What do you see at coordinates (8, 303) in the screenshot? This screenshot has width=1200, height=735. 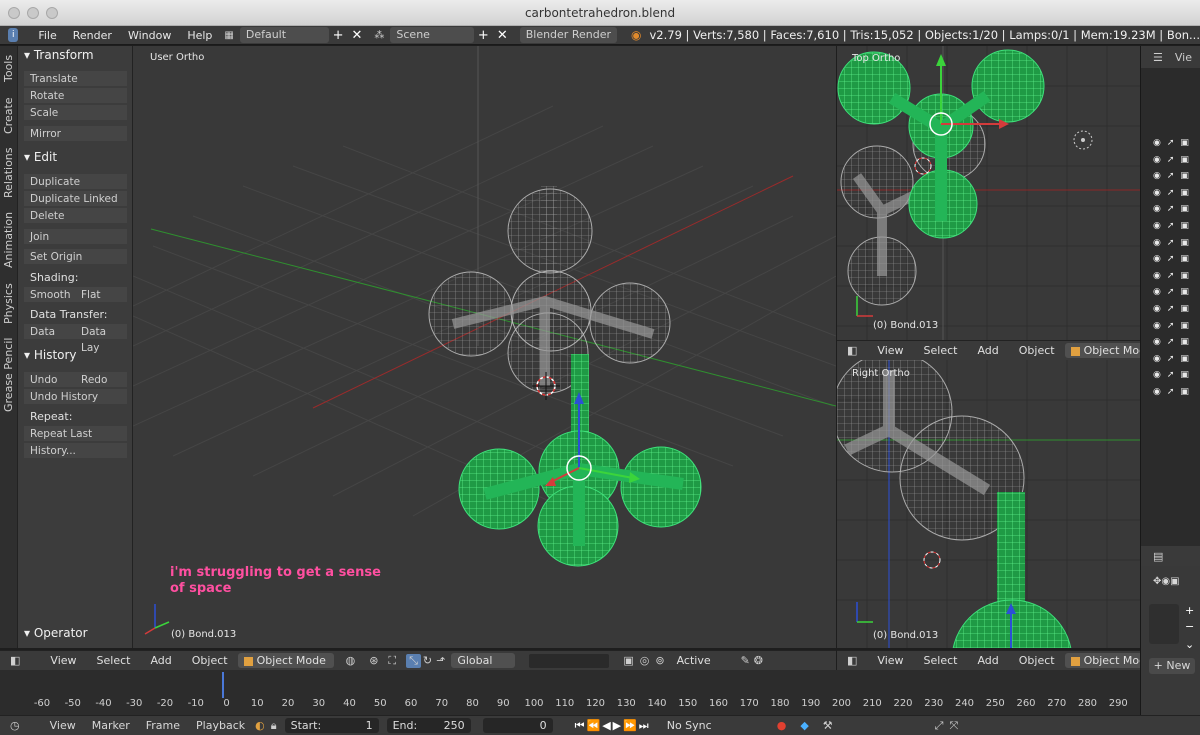 I see `tab-physics: Physics` at bounding box center [8, 303].